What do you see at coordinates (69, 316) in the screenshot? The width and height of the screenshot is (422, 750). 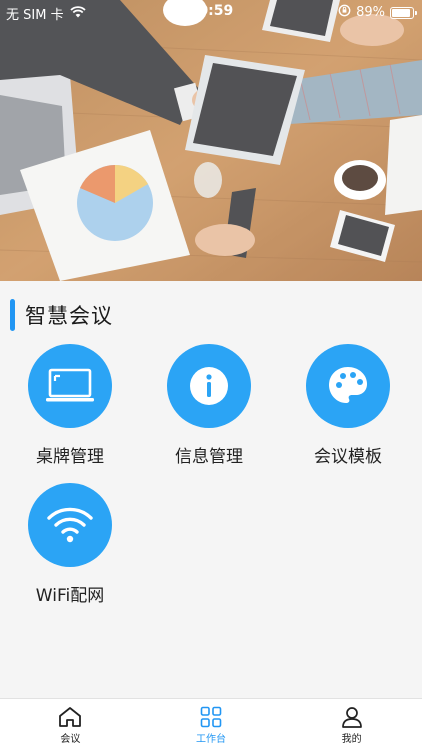 I see `section-title: 智慧会议` at bounding box center [69, 316].